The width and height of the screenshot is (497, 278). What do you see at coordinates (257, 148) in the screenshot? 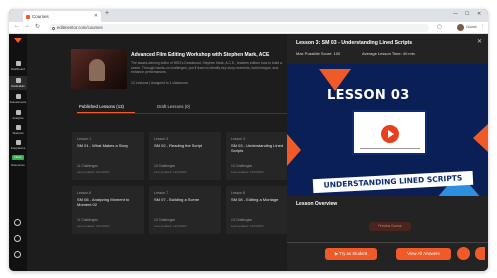
I see `lesson-title: SM 03 - Understanding Lined Scripts` at bounding box center [257, 148].